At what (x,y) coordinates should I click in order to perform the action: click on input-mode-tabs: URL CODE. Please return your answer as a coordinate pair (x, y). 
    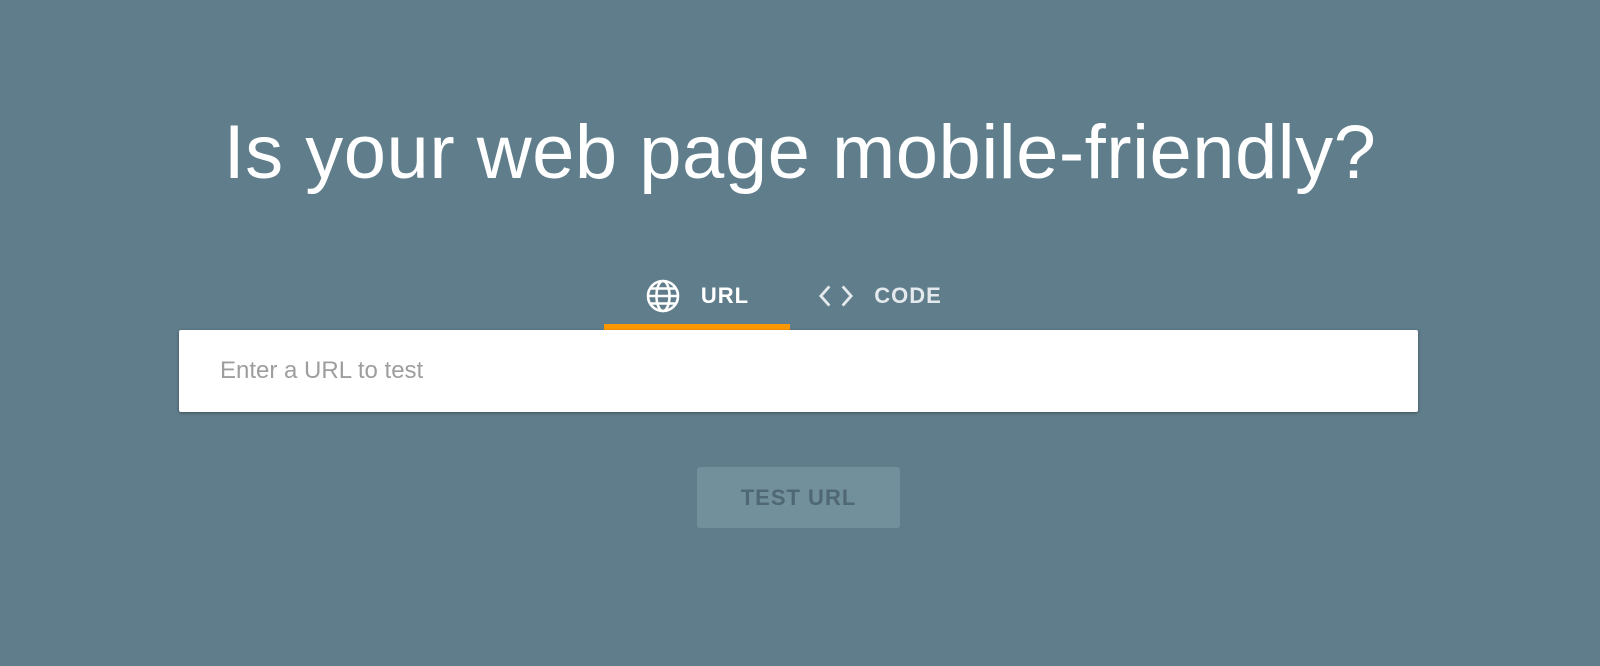
    Looking at the image, I should click on (787, 296).